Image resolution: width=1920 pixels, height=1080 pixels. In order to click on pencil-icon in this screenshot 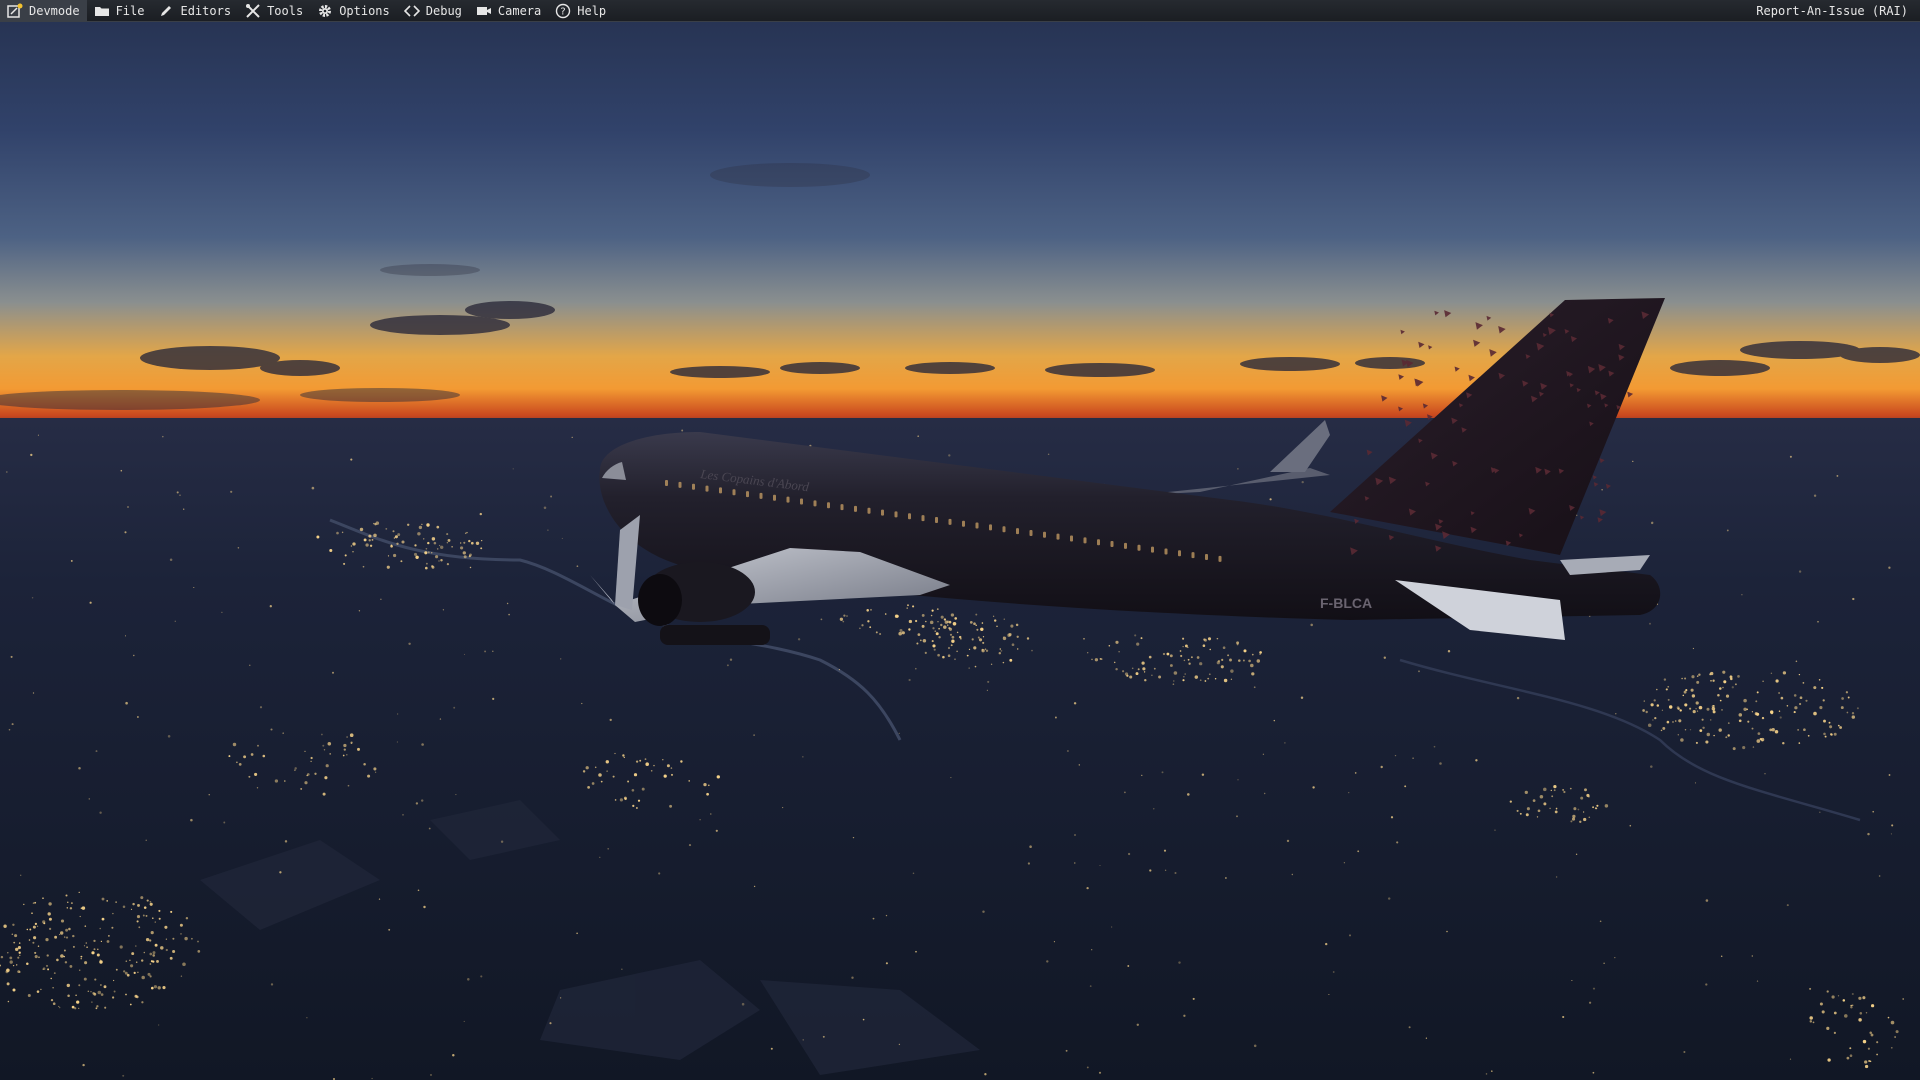, I will do `click(166, 11)`.